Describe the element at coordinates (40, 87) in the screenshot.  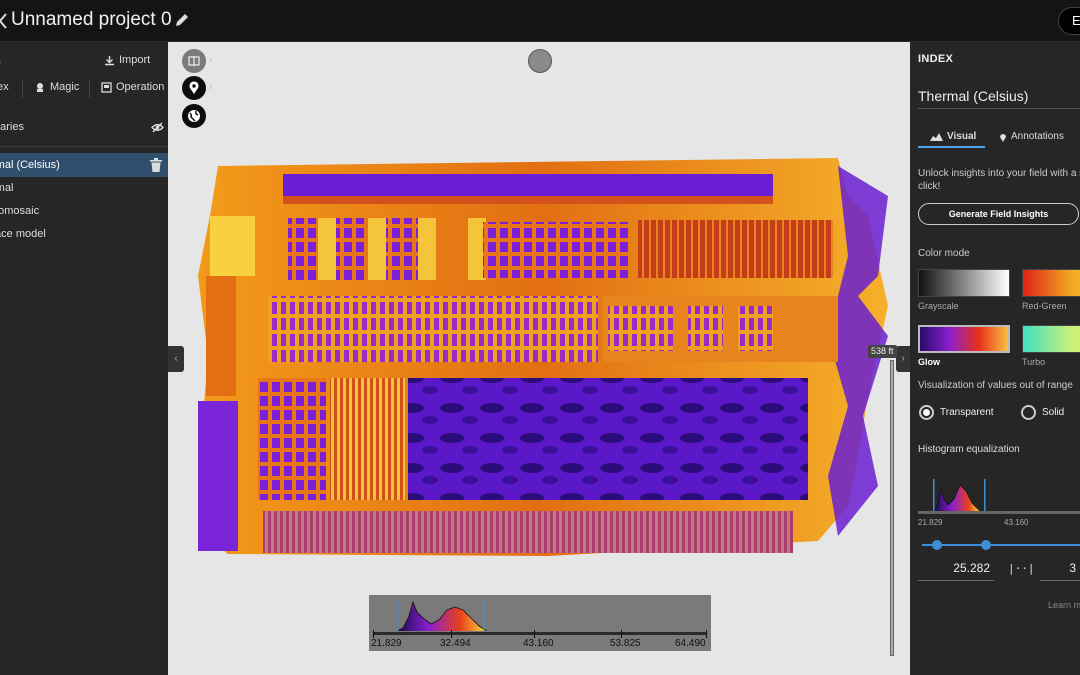
I see `magic-icon` at that location.